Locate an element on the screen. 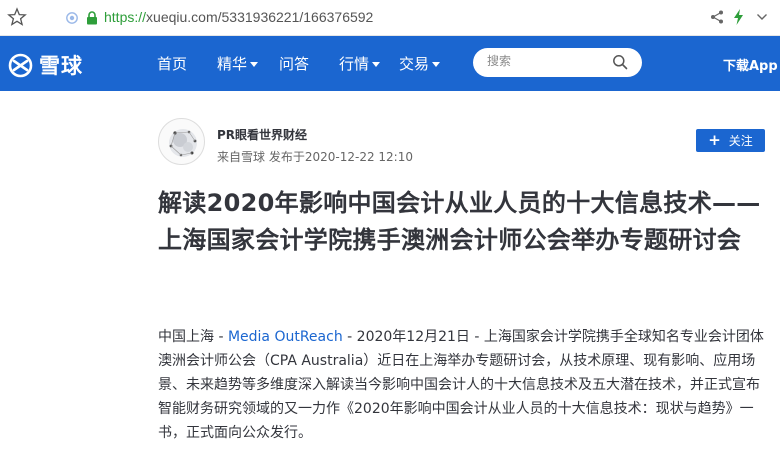 The image size is (780, 463). bookmark-star-icon is located at coordinates (17, 17).